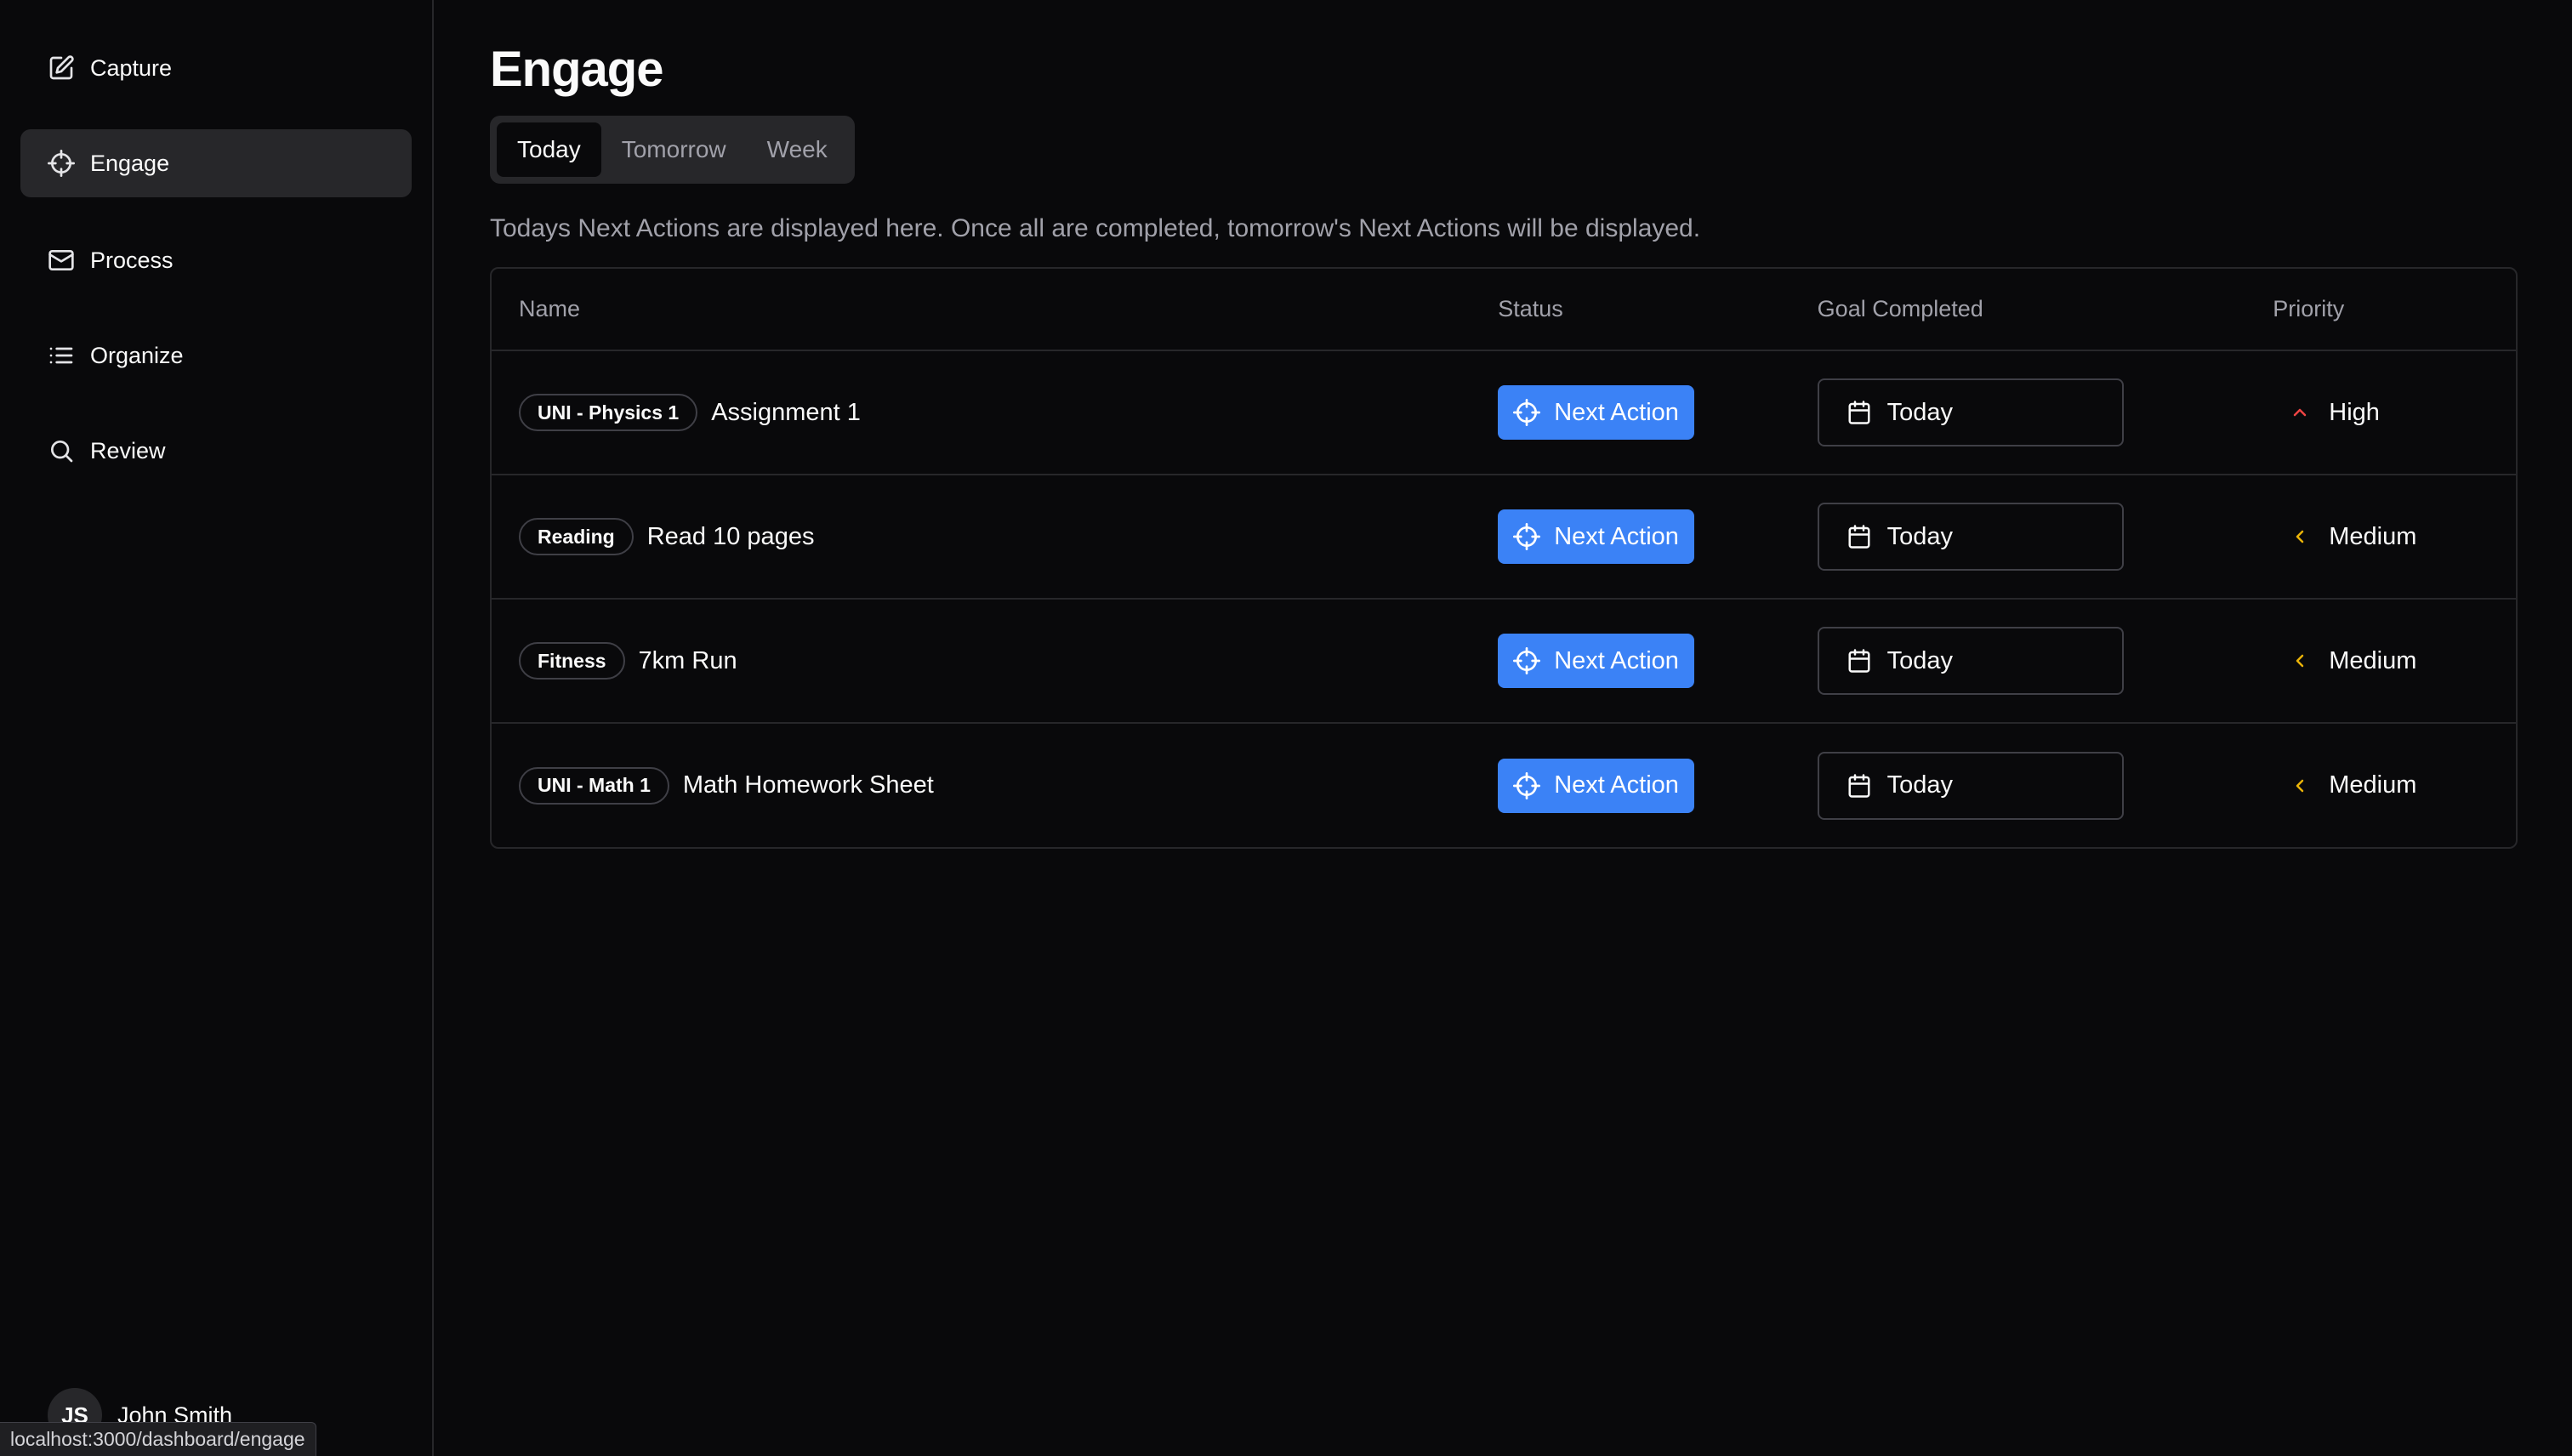 This screenshot has width=2572, height=1456. Describe the element at coordinates (577, 69) in the screenshot. I see `page-title: Engage` at that location.